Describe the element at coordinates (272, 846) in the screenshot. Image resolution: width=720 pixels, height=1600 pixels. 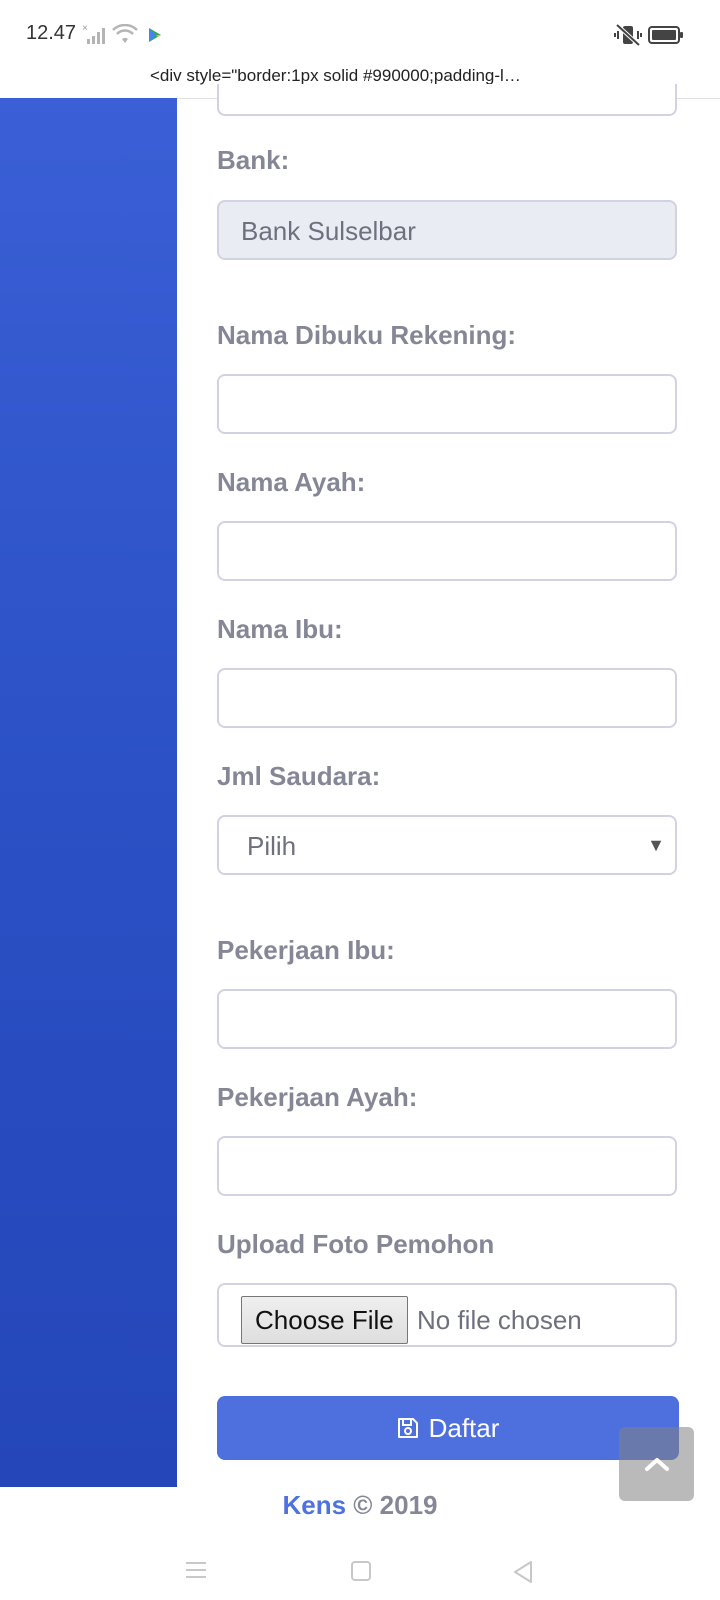
I see `jml-saudara-value: Pilih` at that location.